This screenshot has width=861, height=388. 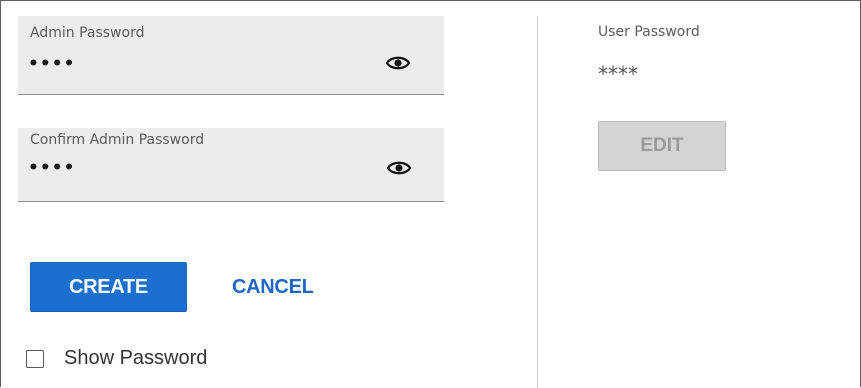 What do you see at coordinates (649, 32) in the screenshot?
I see `user-password-label: User Password` at bounding box center [649, 32].